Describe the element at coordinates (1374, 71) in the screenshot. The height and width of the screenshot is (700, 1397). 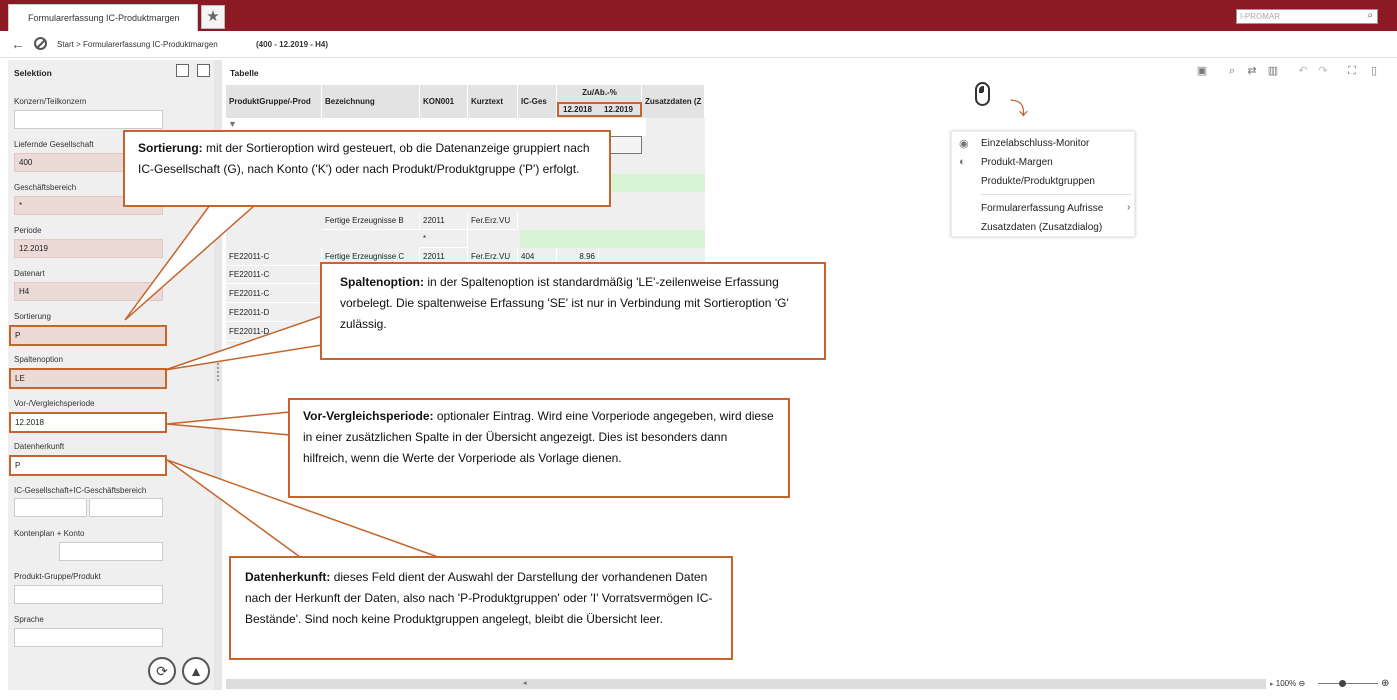
I see `panel-toggle-icon: ▯` at that location.